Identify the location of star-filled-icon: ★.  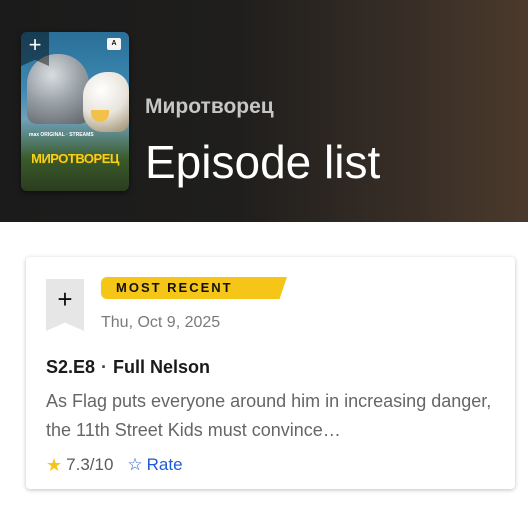
(54, 464).